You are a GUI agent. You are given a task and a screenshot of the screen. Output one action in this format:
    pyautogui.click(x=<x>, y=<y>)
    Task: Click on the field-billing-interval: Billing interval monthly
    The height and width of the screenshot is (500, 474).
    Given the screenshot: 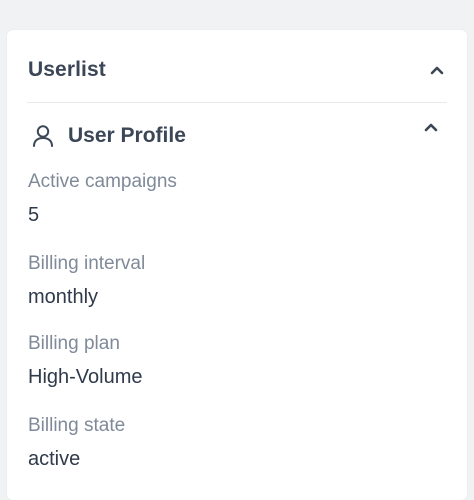 What is the action you would take?
    pyautogui.click(x=86, y=280)
    